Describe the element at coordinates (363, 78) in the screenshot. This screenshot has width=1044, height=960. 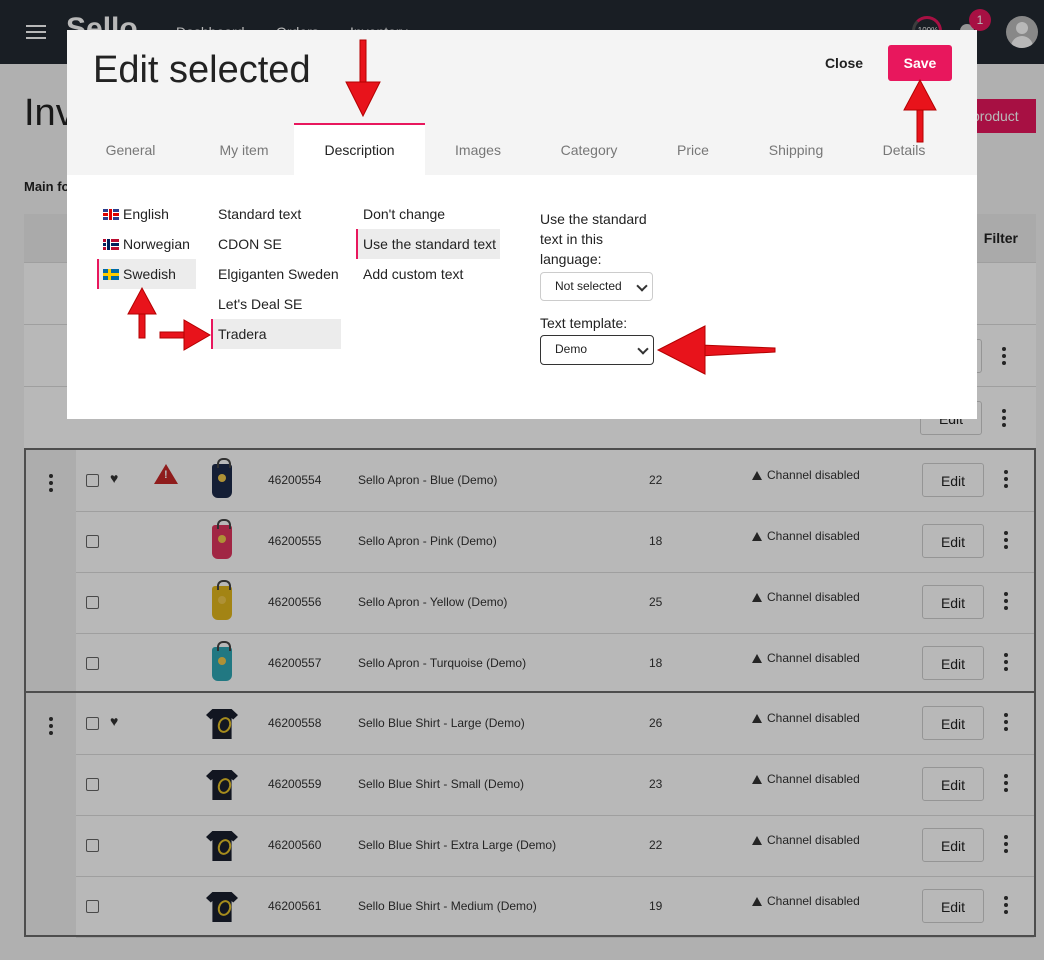
I see `arrow-down-icon` at that location.